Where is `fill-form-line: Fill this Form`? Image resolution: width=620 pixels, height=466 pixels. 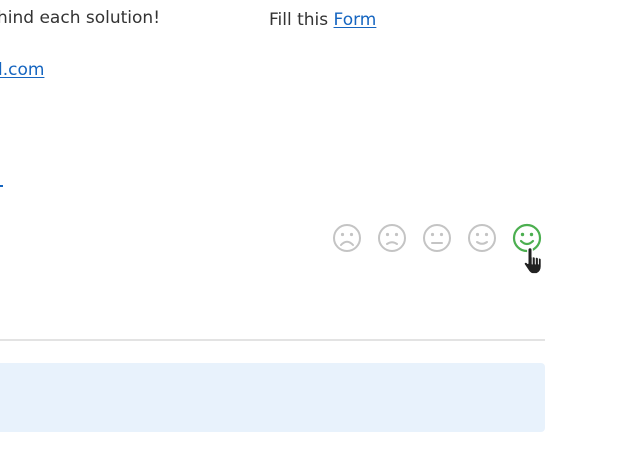 fill-form-line: Fill this Form is located at coordinates (322, 20).